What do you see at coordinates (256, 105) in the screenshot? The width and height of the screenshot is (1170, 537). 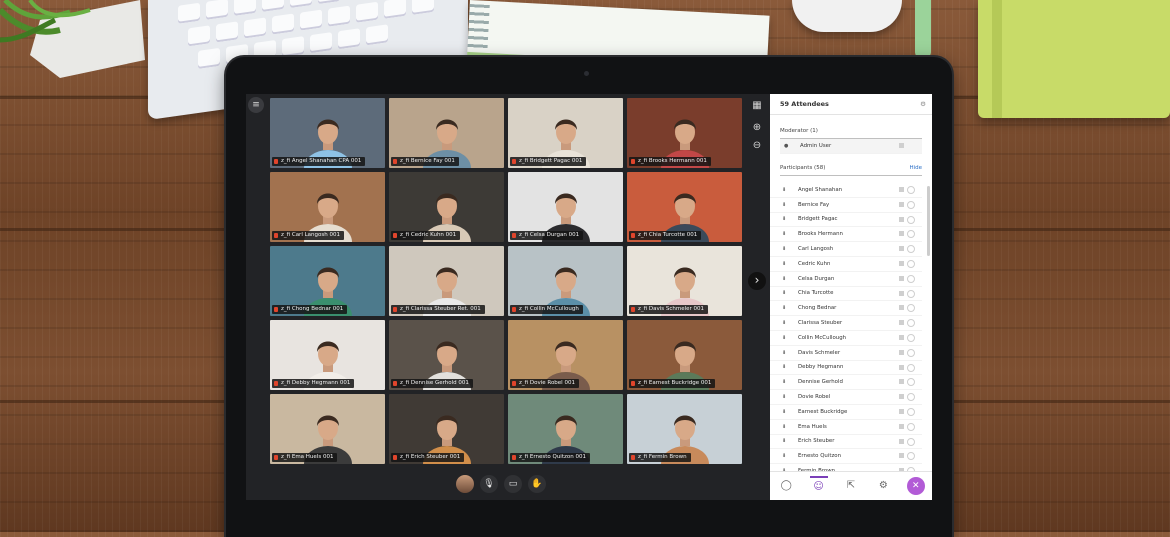 I see `menu-icon: ≡` at bounding box center [256, 105].